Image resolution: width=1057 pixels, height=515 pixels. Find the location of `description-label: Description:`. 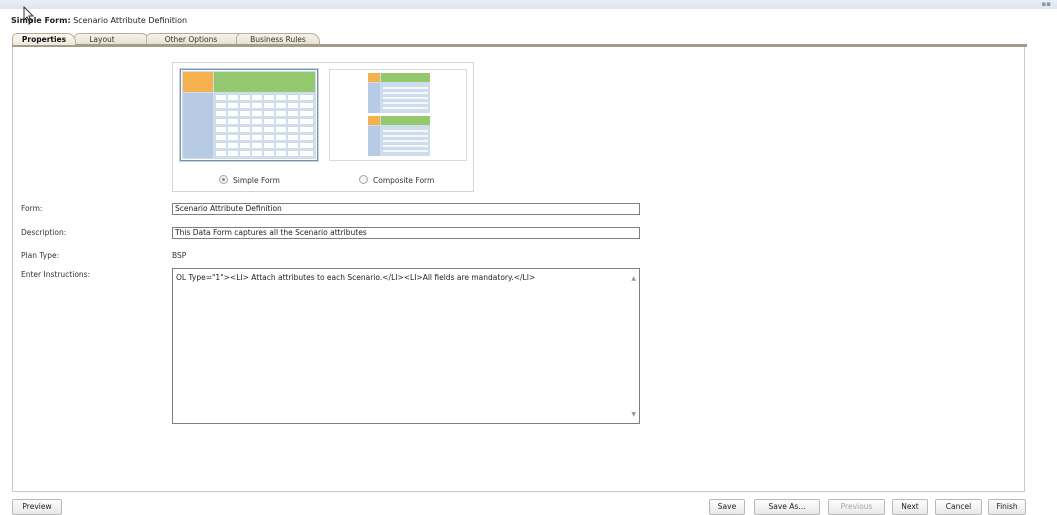

description-label: Description: is located at coordinates (44, 232).